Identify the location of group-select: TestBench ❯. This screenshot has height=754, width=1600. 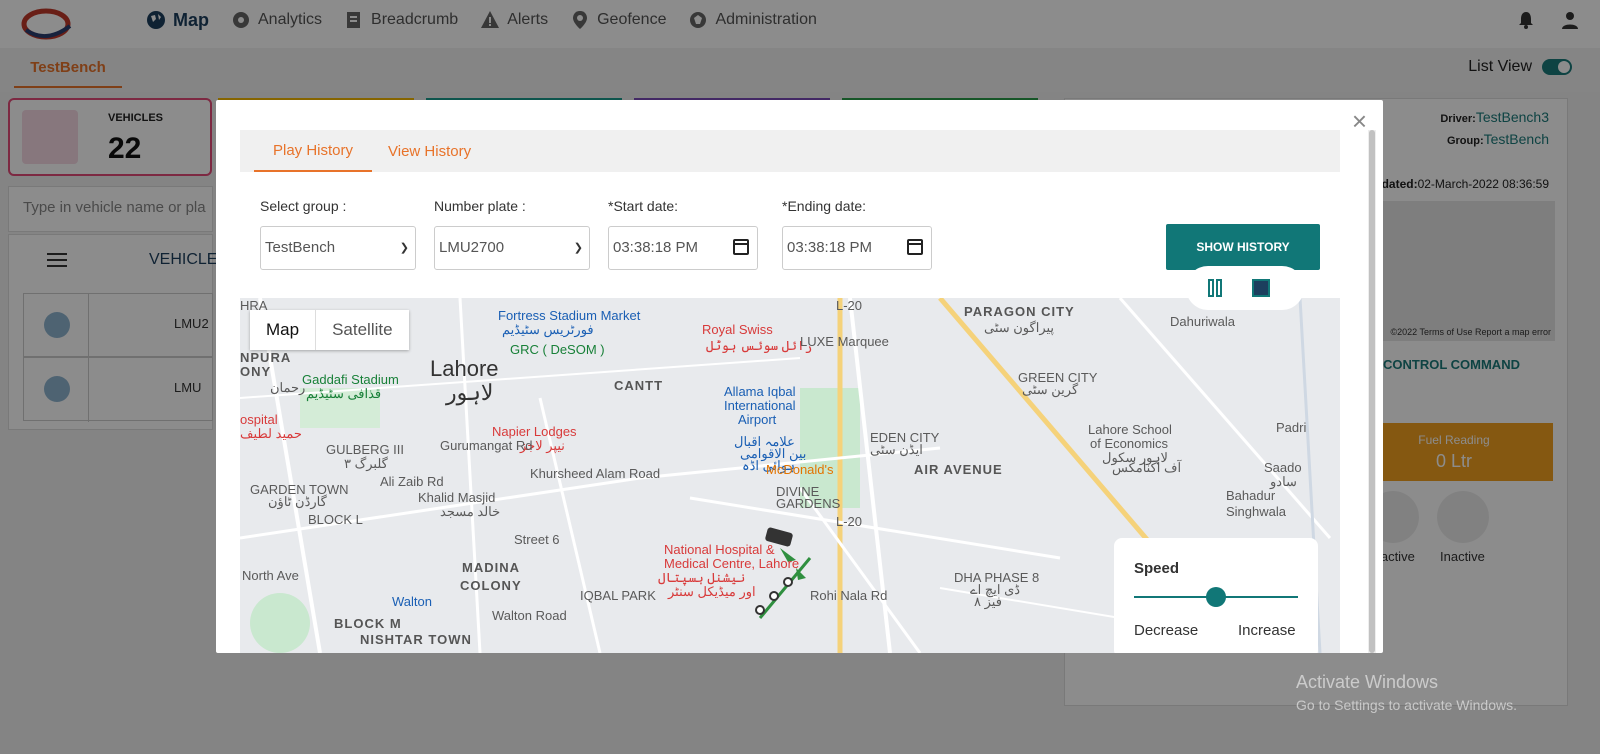
(338, 248).